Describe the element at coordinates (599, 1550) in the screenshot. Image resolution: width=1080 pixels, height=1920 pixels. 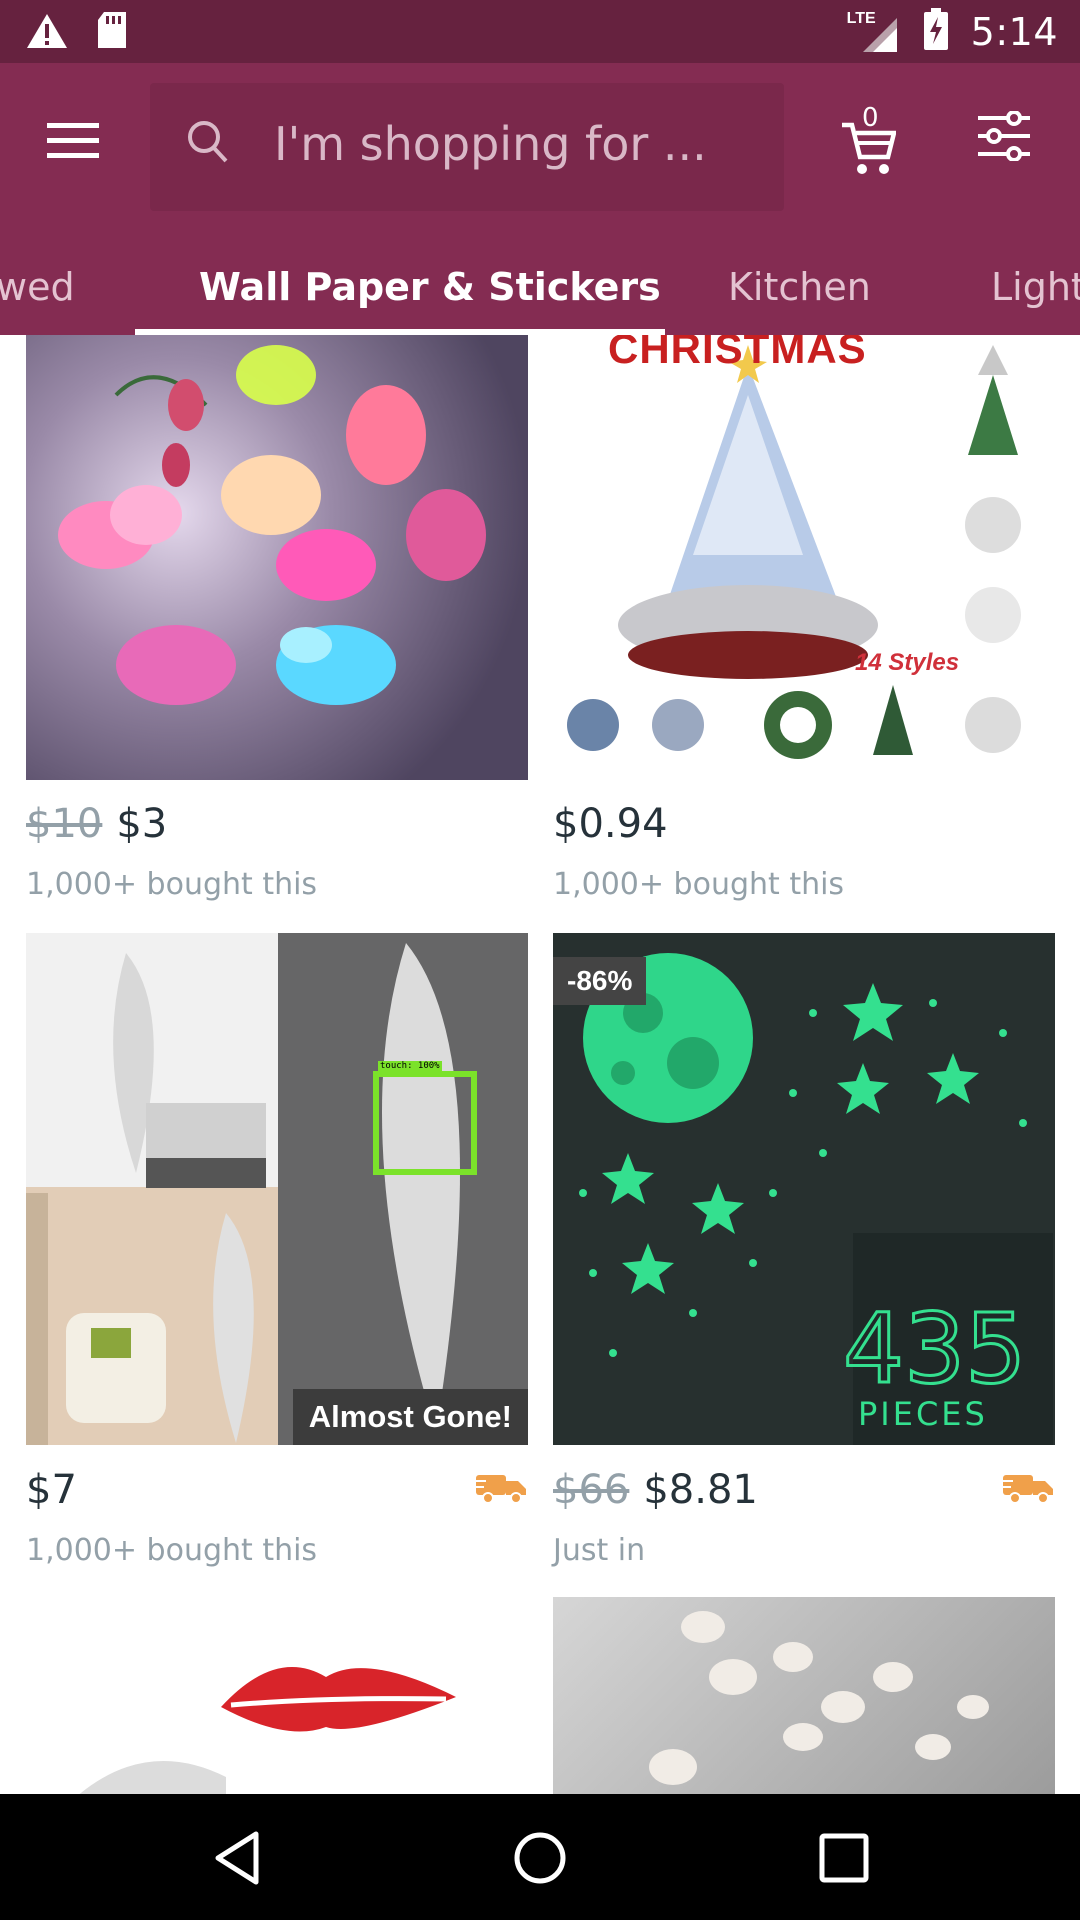
I see `purchase-count: Just in` at that location.